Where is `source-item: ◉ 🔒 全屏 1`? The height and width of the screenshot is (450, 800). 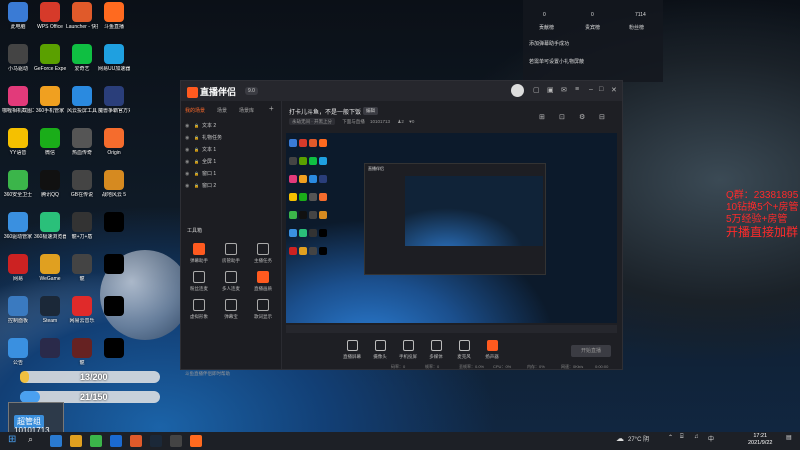
source-item: ◉ 🔒 全屏 1 is located at coordinates (200, 162).